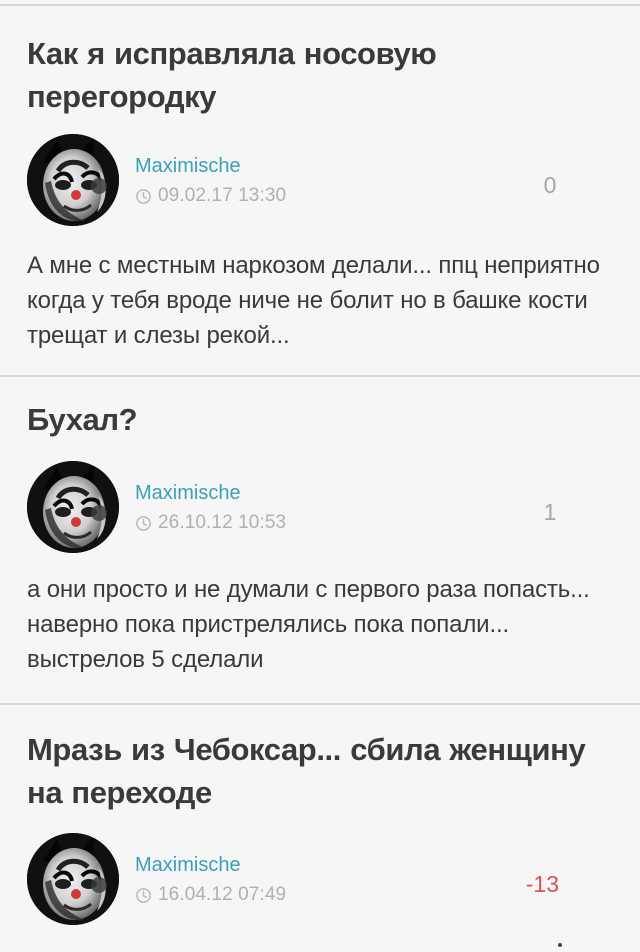 The image size is (640, 952). What do you see at coordinates (307, 879) in the screenshot?
I see `author-row: Maximische 16.04.12 07:49 -13` at bounding box center [307, 879].